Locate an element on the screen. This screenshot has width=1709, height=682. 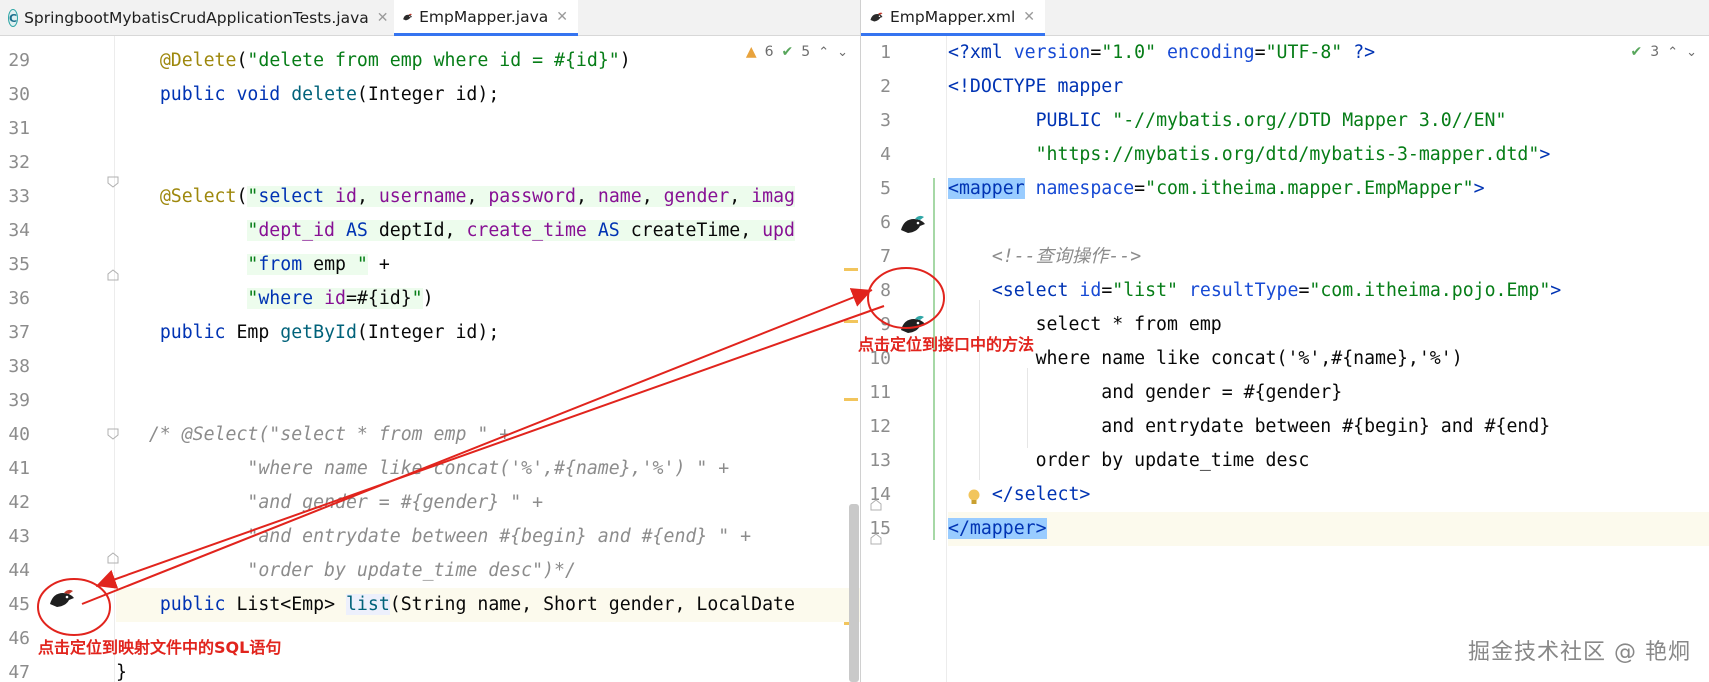
navigate-to-xml-icon is located at coordinates (62, 598).